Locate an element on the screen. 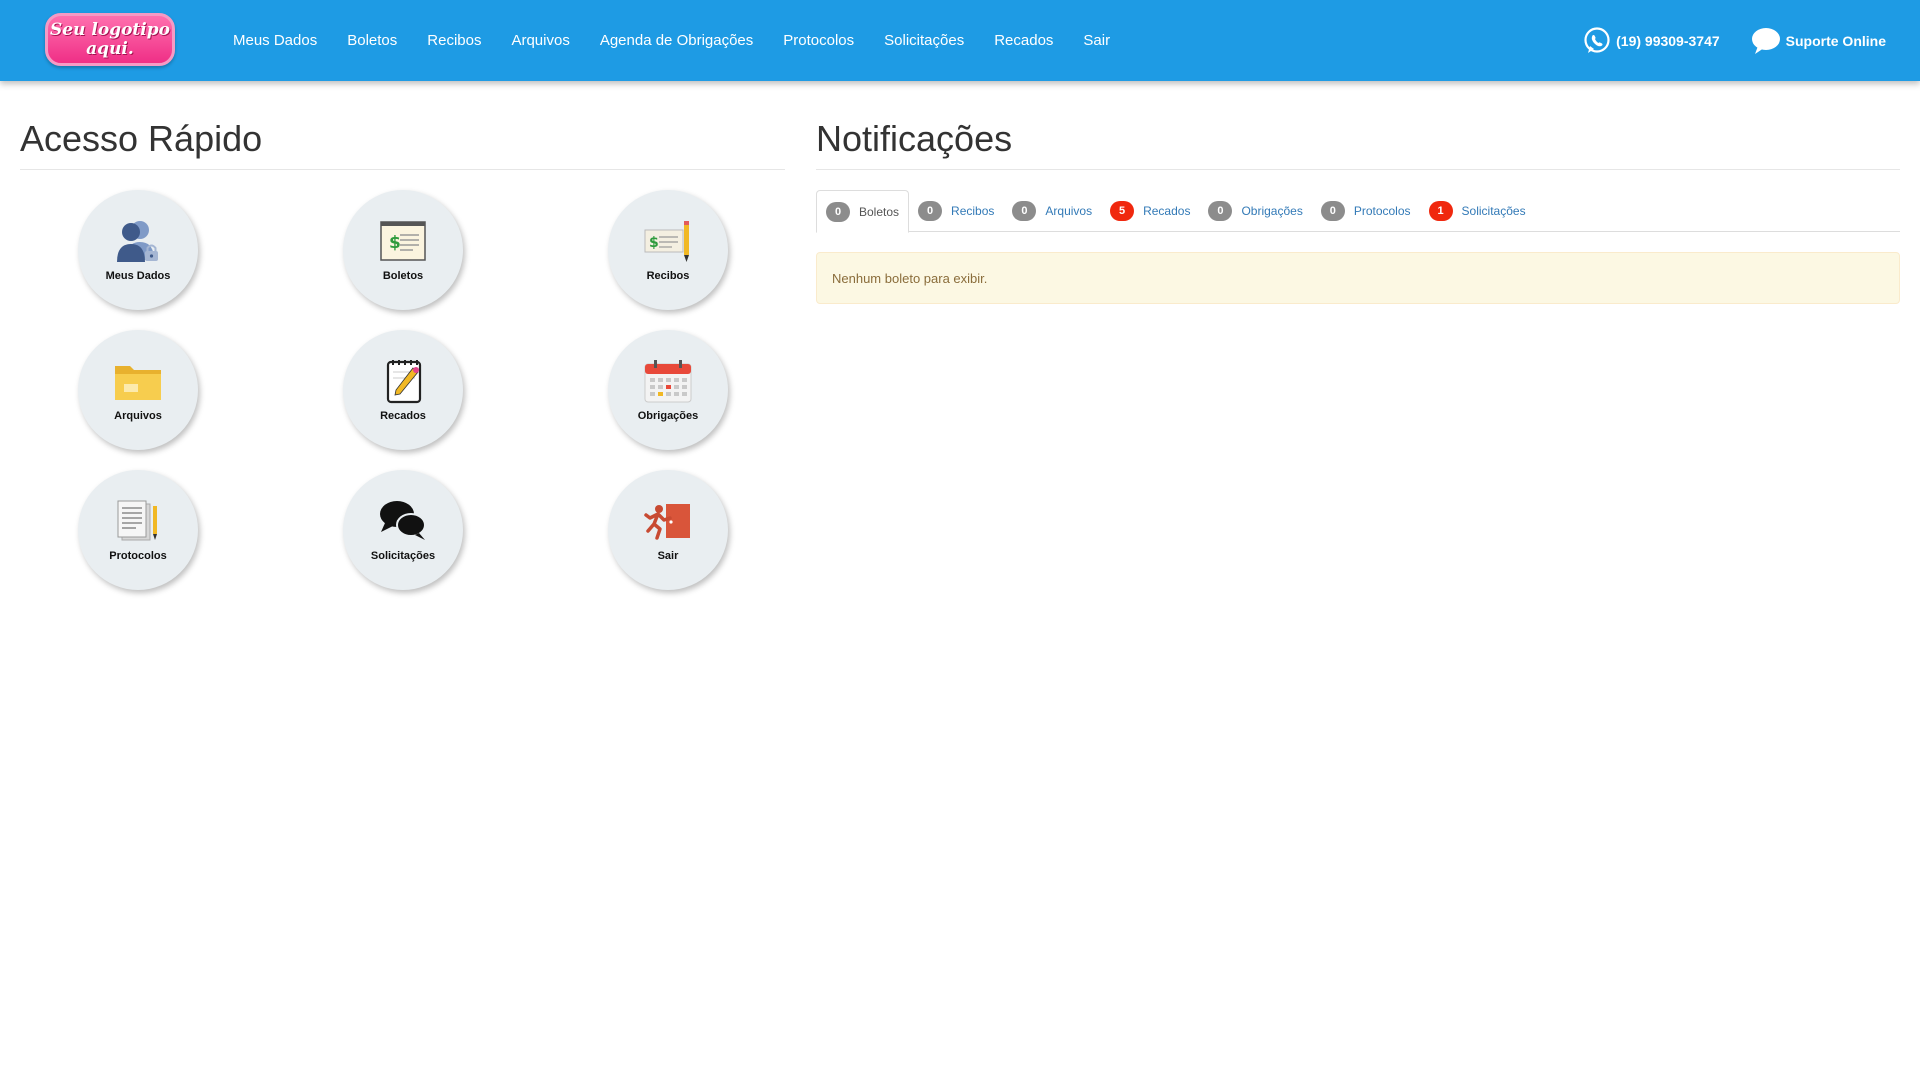 The width and height of the screenshot is (1920, 1080). tab-boletos: 0 Boletos is located at coordinates (863, 211).